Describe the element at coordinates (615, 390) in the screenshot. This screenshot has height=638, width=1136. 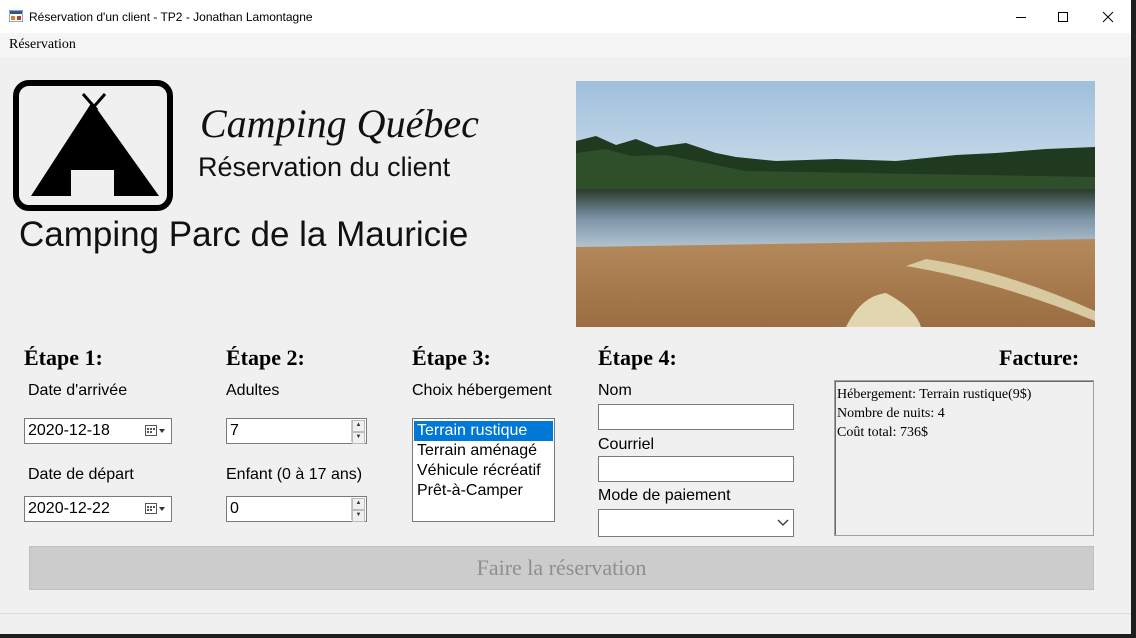
I see `name-label: Nom` at that location.